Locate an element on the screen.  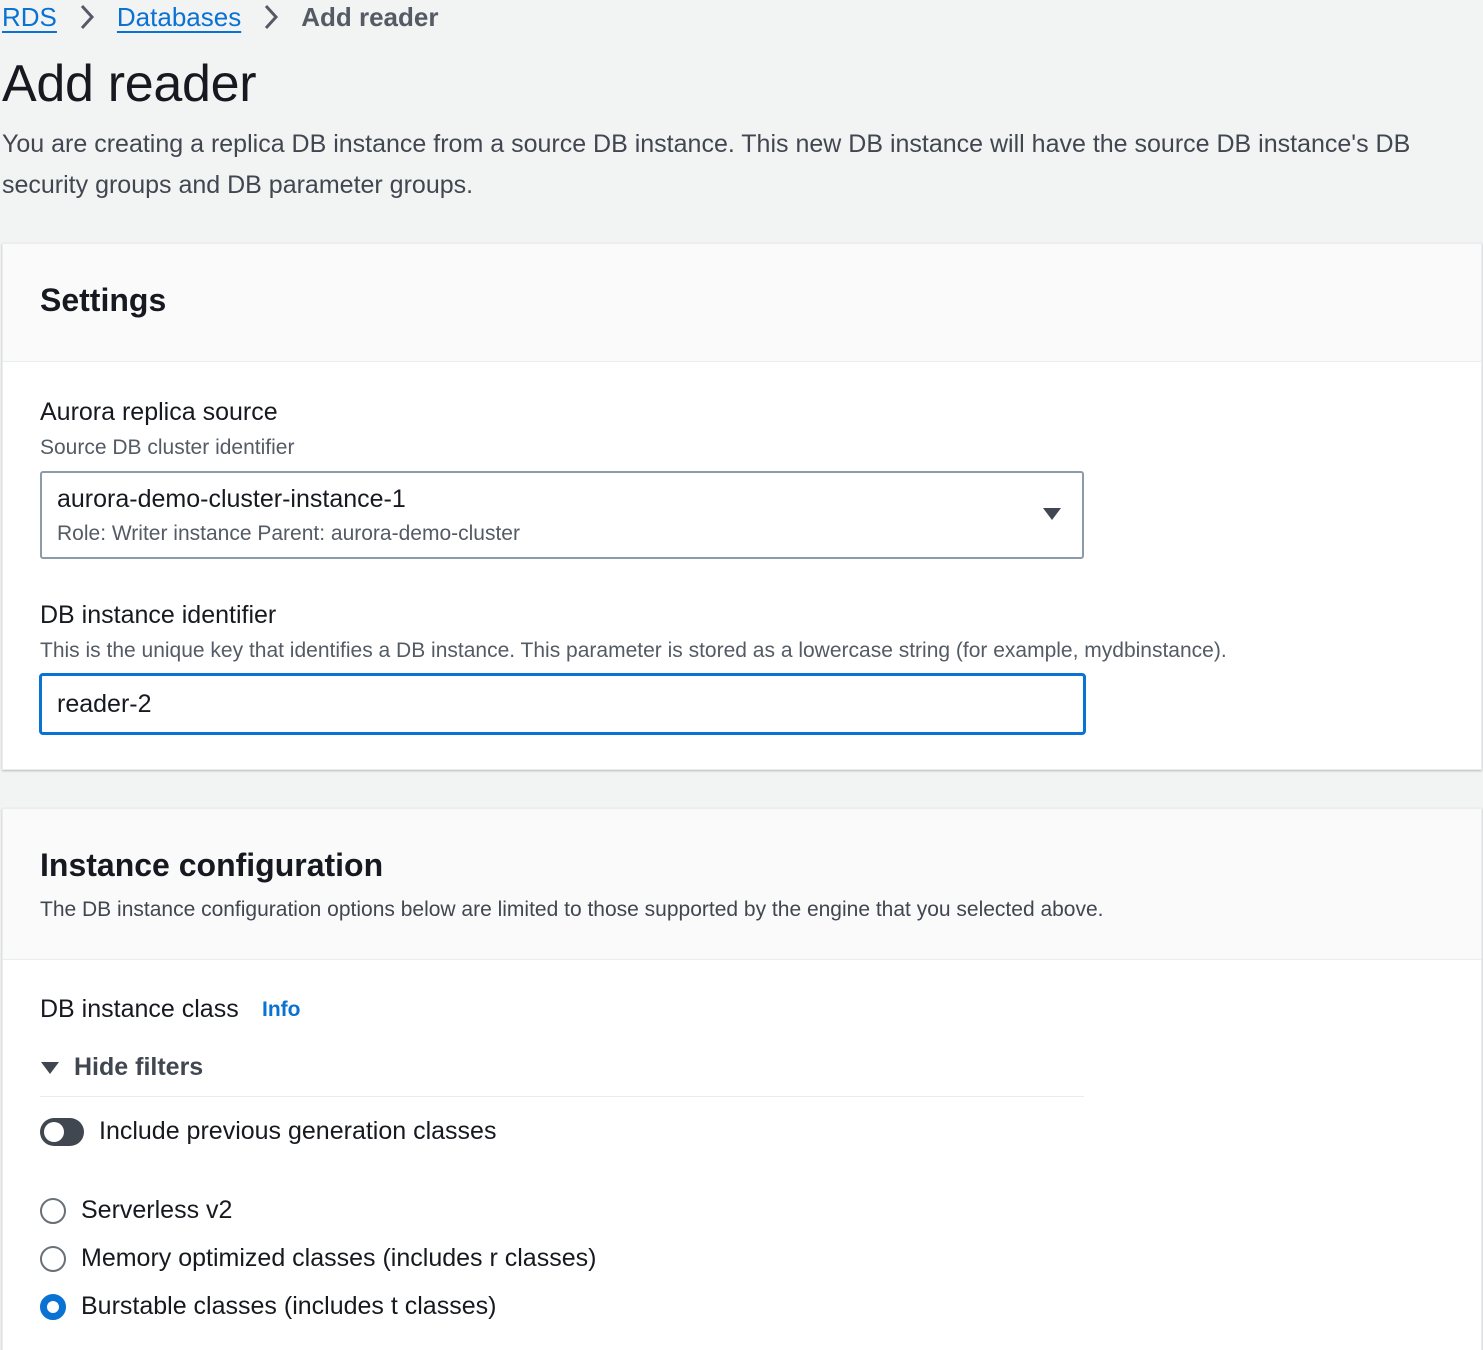
hide-filters-label: Hide filters is located at coordinates (139, 1067).